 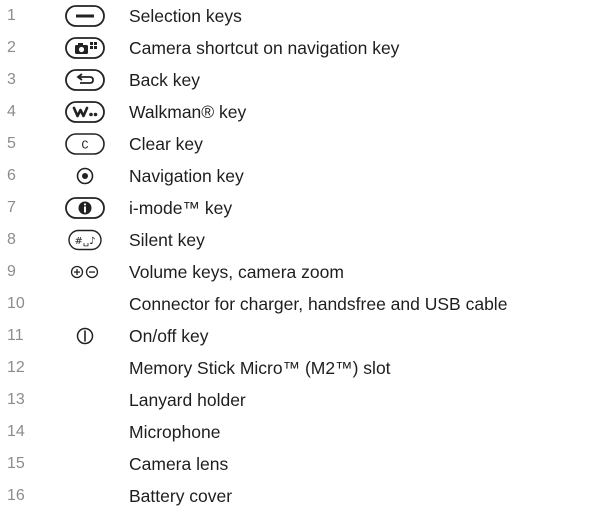 I want to click on list-item: 12 Memory Stick Micro™ (M2™) slot, so click(x=298, y=368).